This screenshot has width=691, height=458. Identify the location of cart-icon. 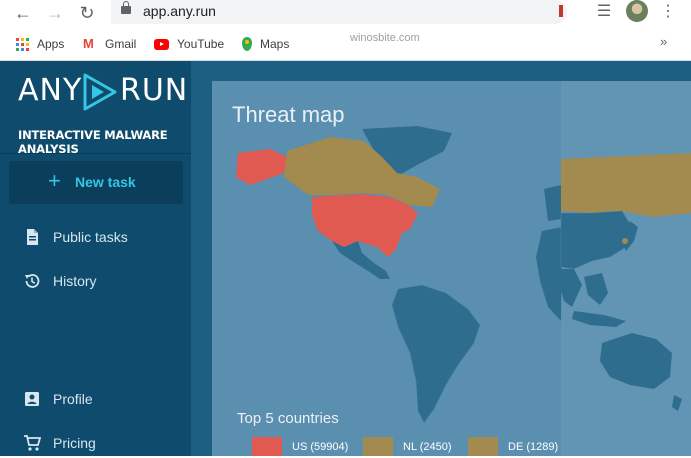
(32, 443).